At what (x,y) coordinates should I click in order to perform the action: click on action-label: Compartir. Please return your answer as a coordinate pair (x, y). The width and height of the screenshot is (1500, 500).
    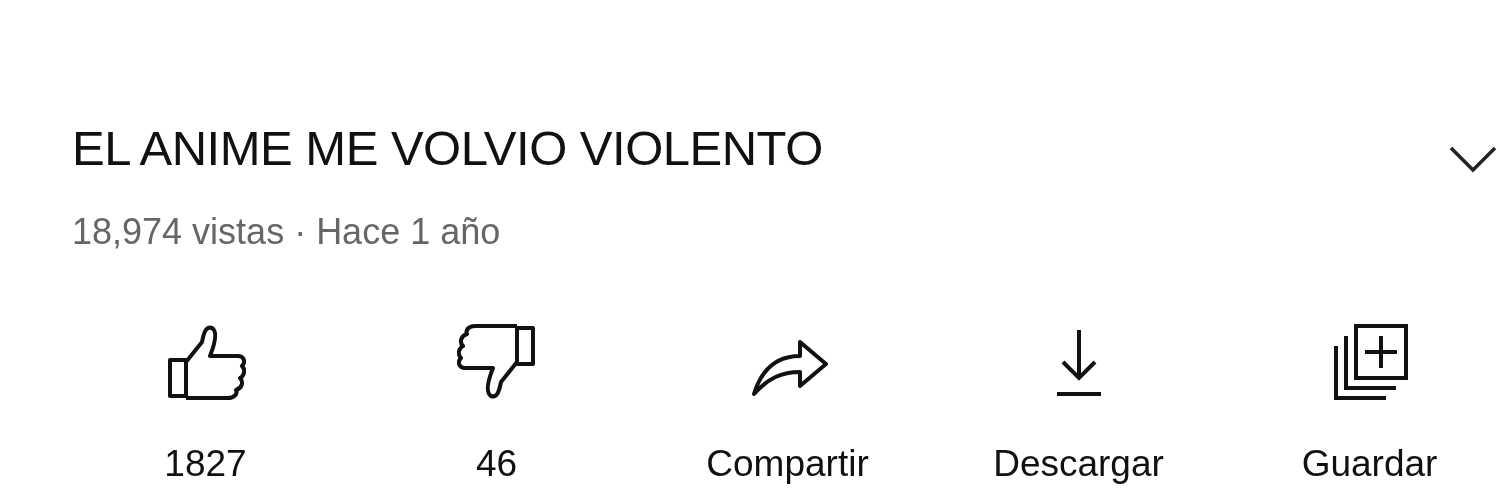
    Looking at the image, I should click on (787, 464).